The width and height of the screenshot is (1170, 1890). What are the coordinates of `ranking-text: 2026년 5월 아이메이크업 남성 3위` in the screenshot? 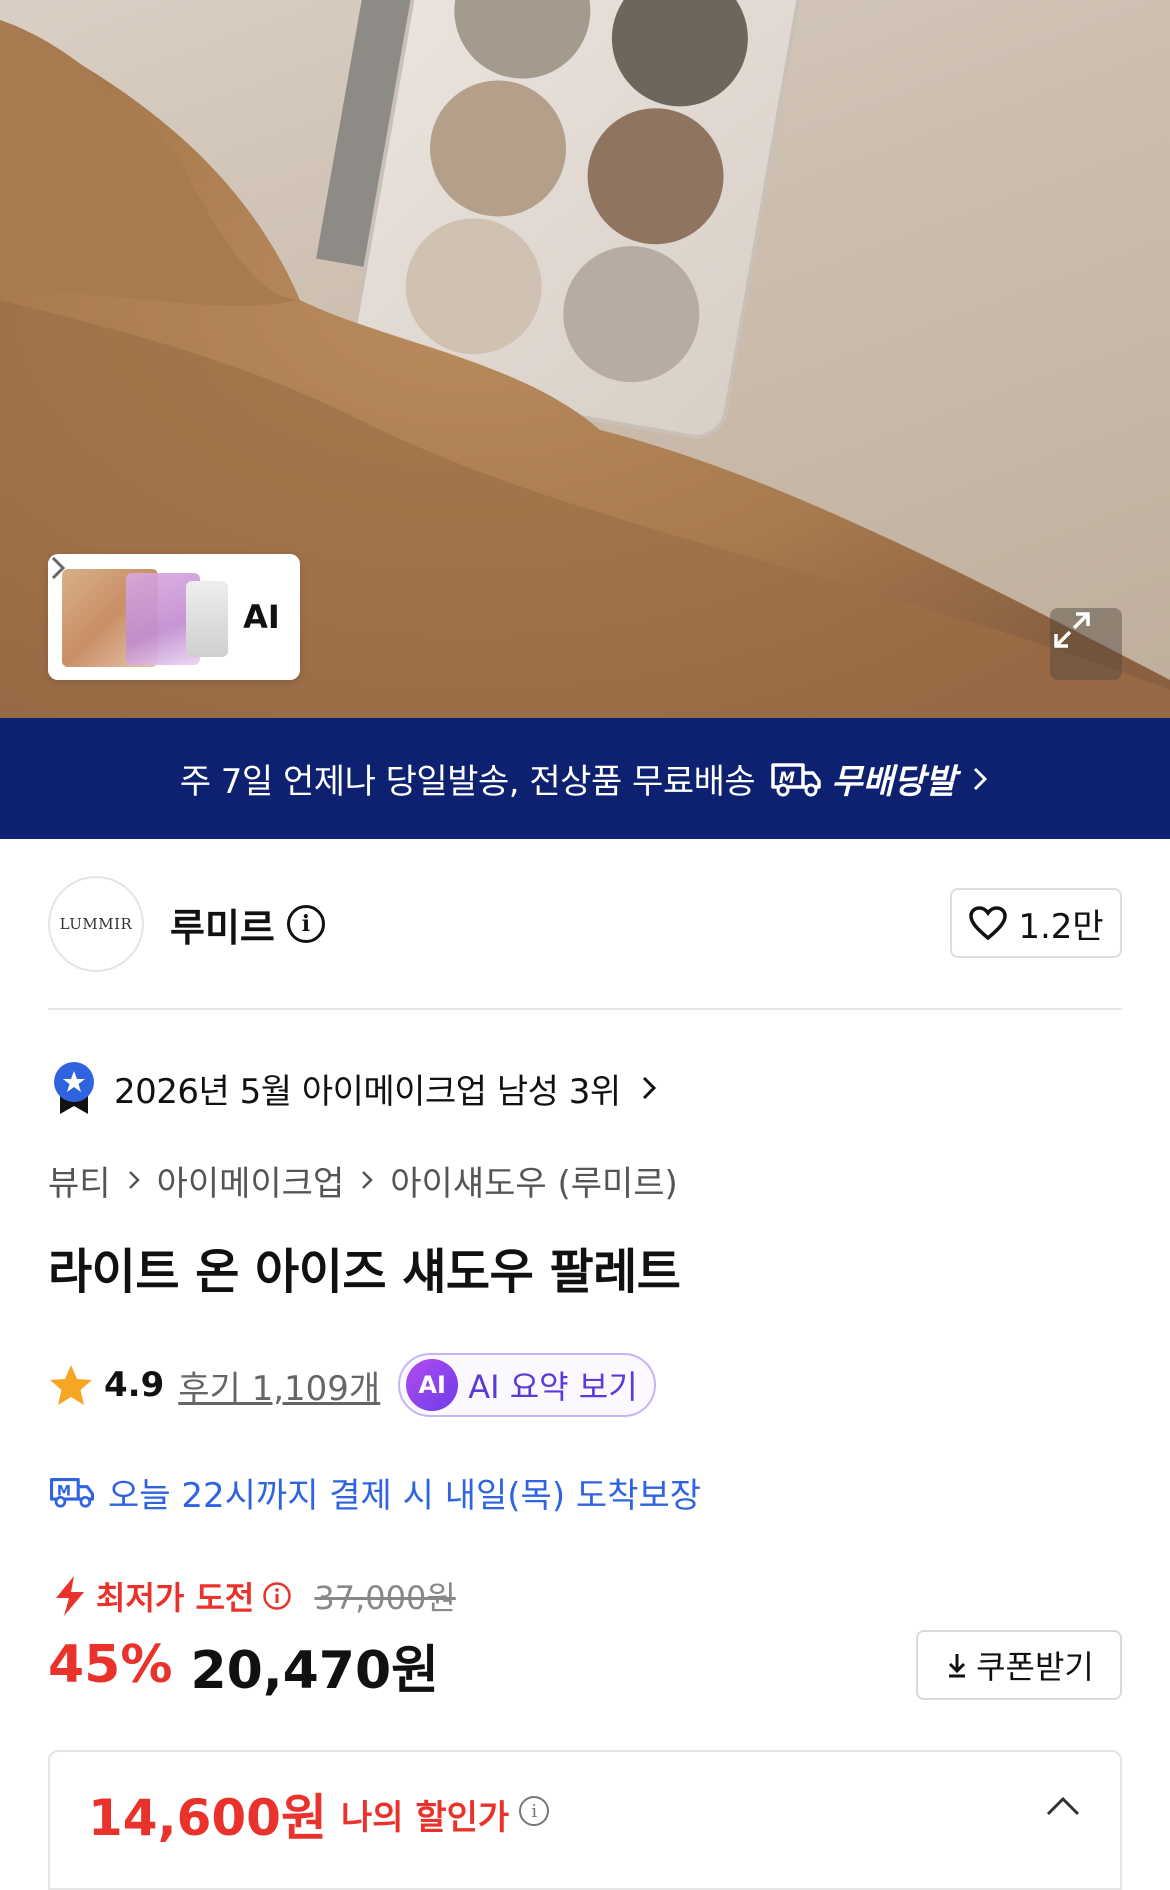 It's located at (367, 1091).